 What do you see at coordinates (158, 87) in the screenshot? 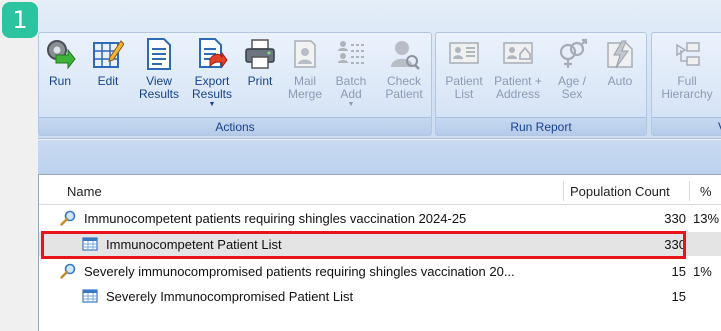
I see `view-results-label: View Results` at bounding box center [158, 87].